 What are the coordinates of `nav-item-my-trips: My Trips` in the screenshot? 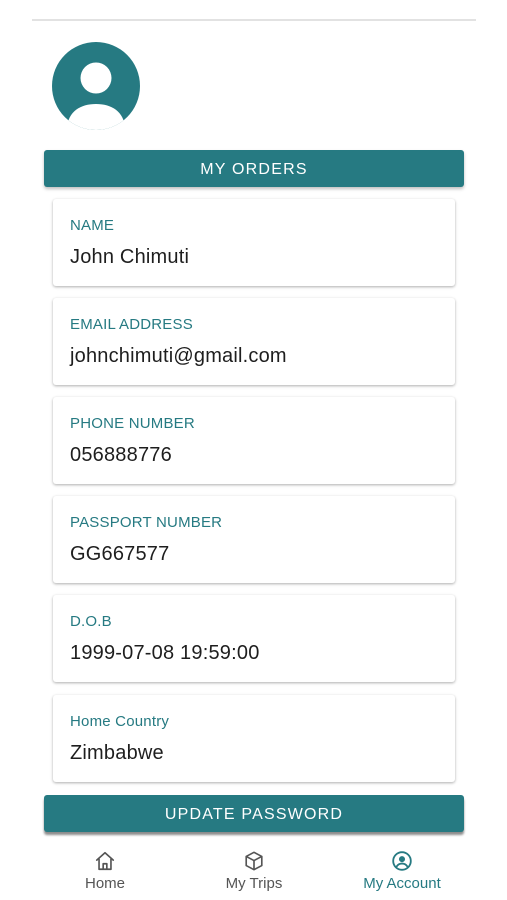 It's located at (254, 869).